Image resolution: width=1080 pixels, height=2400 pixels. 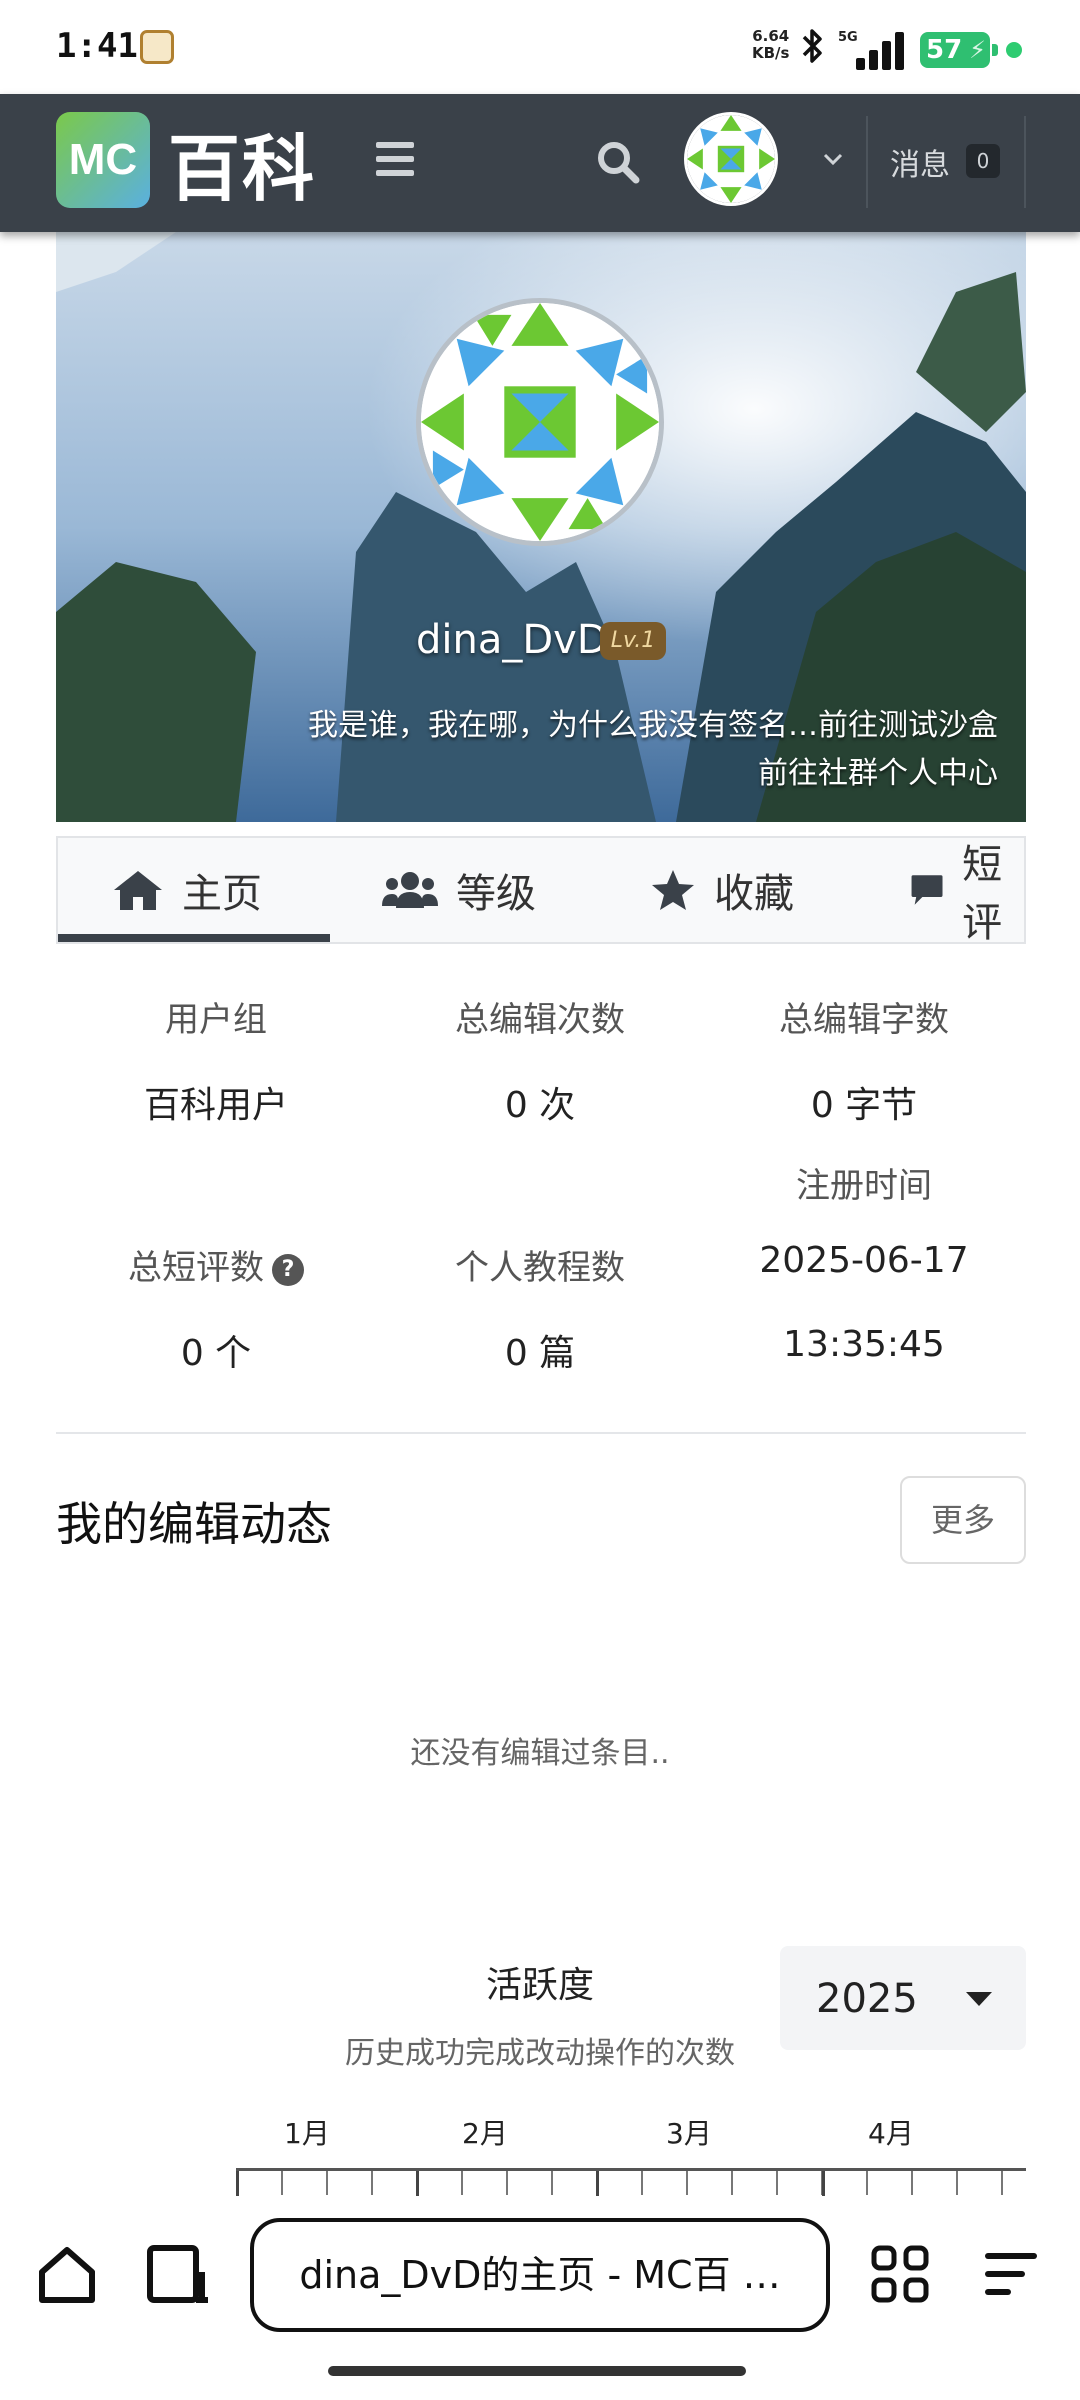 I want to click on site-logo: MC, so click(x=103, y=160).